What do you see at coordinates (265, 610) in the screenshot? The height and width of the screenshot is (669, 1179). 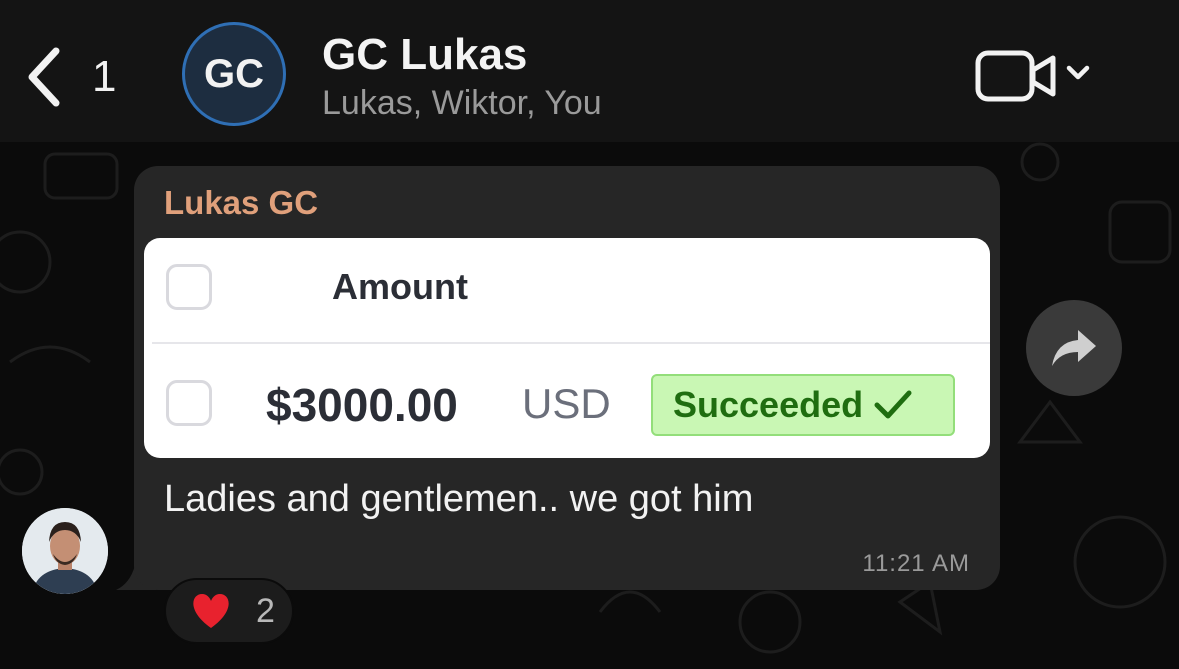 I see `reaction-count: 2` at bounding box center [265, 610].